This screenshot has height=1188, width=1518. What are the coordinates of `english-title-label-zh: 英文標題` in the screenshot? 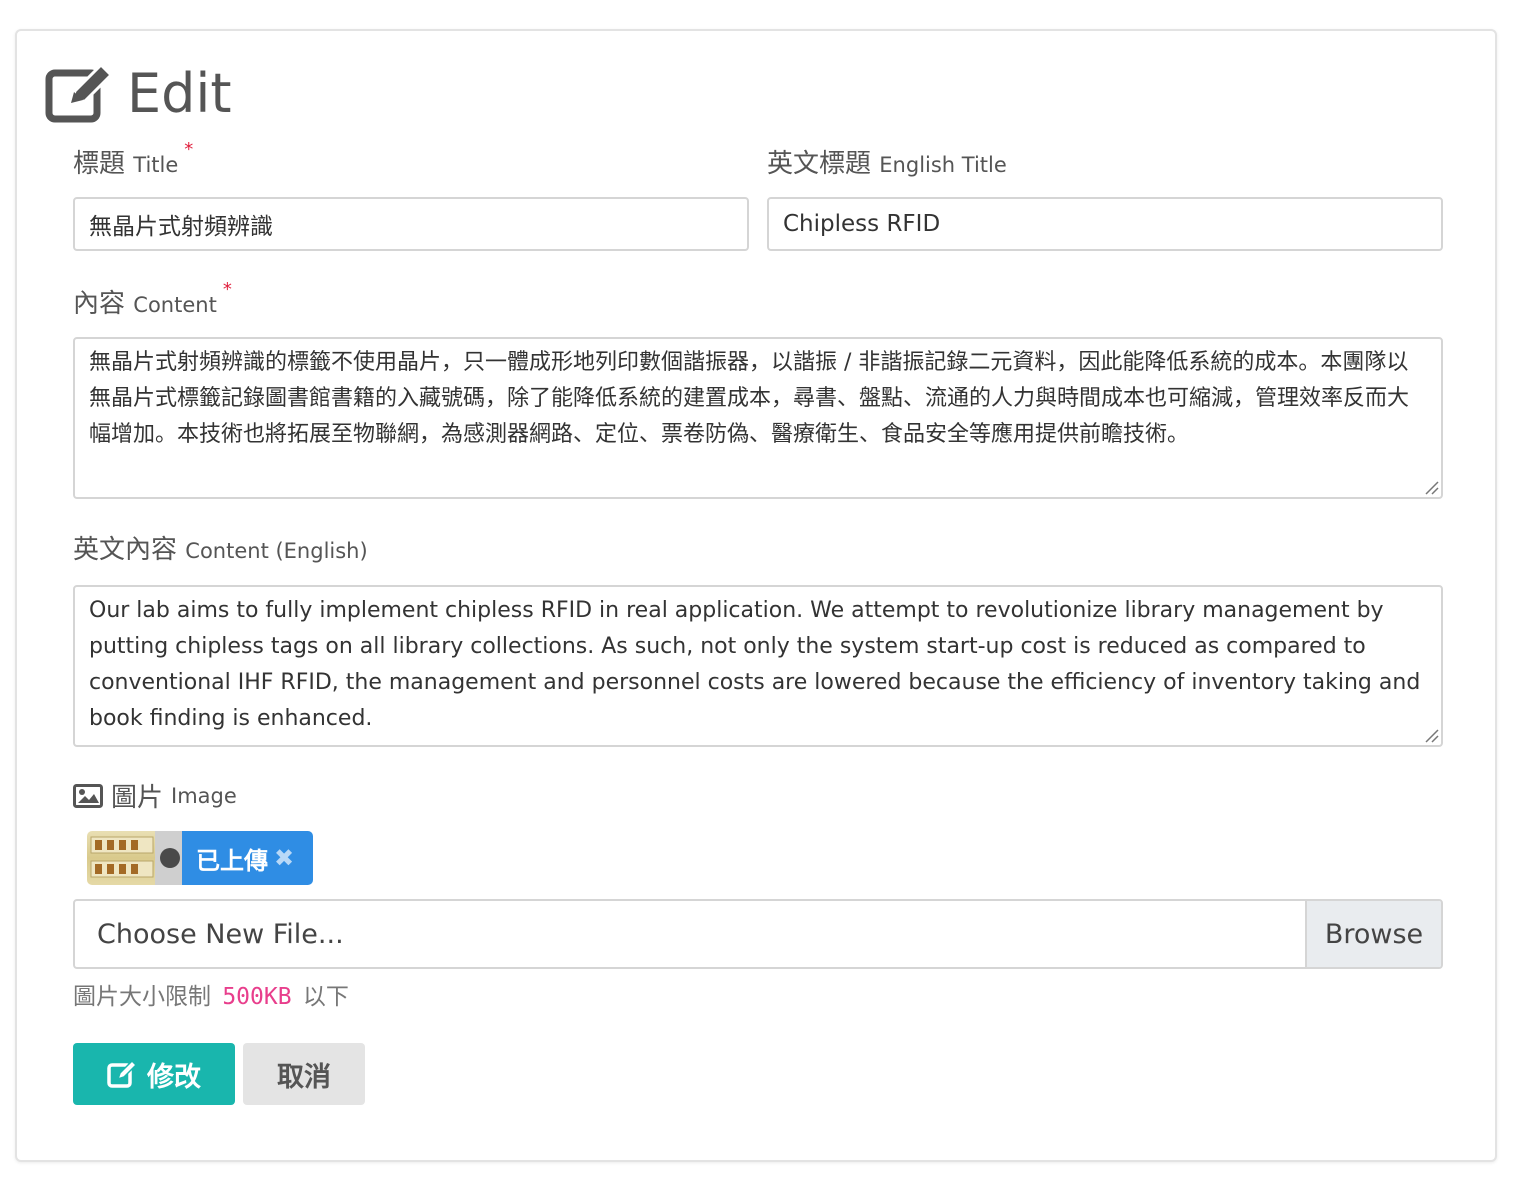 It's located at (819, 164).